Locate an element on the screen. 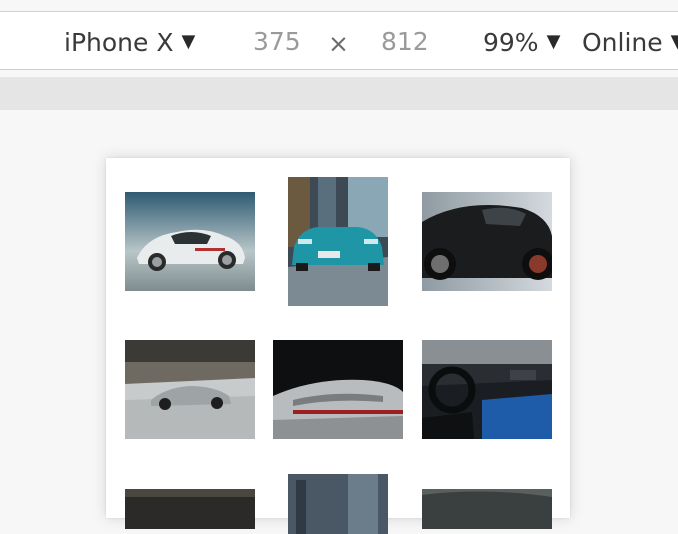 This screenshot has width=678, height=534. times-icon: × is located at coordinates (338, 43).